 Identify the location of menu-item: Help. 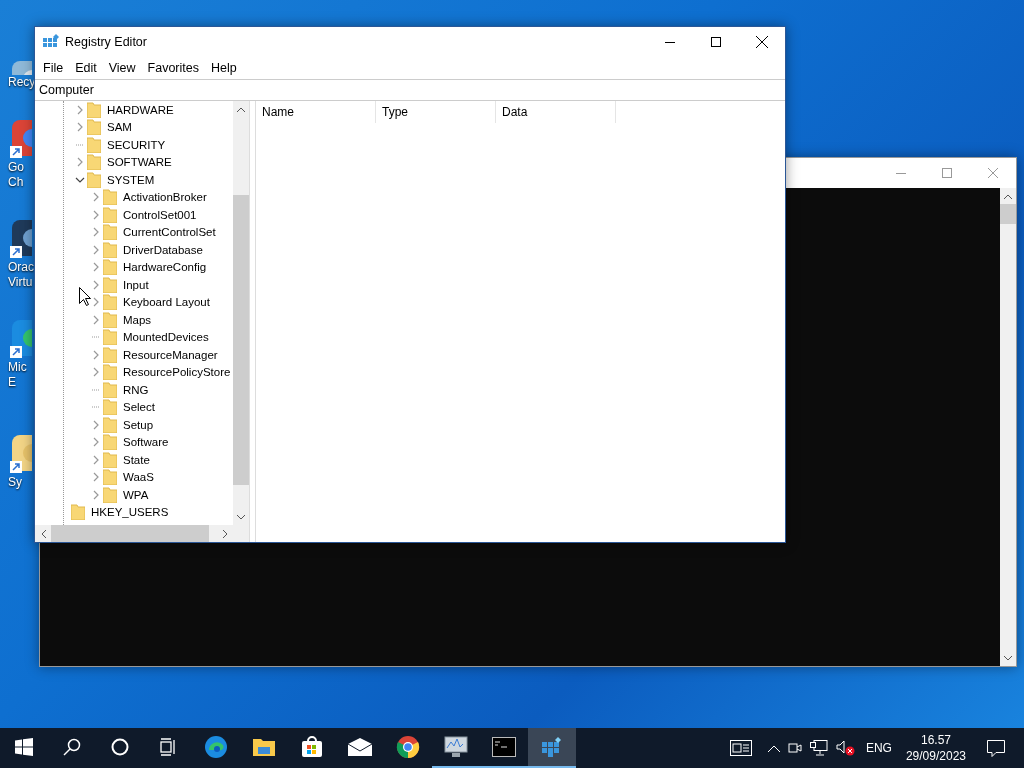
(224, 68).